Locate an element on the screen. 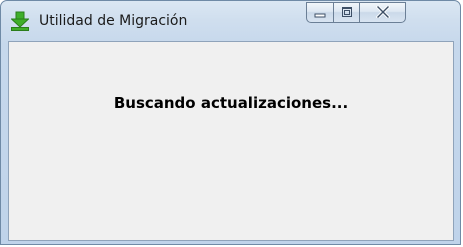 The image size is (463, 247). maximize-button is located at coordinates (346, 12).